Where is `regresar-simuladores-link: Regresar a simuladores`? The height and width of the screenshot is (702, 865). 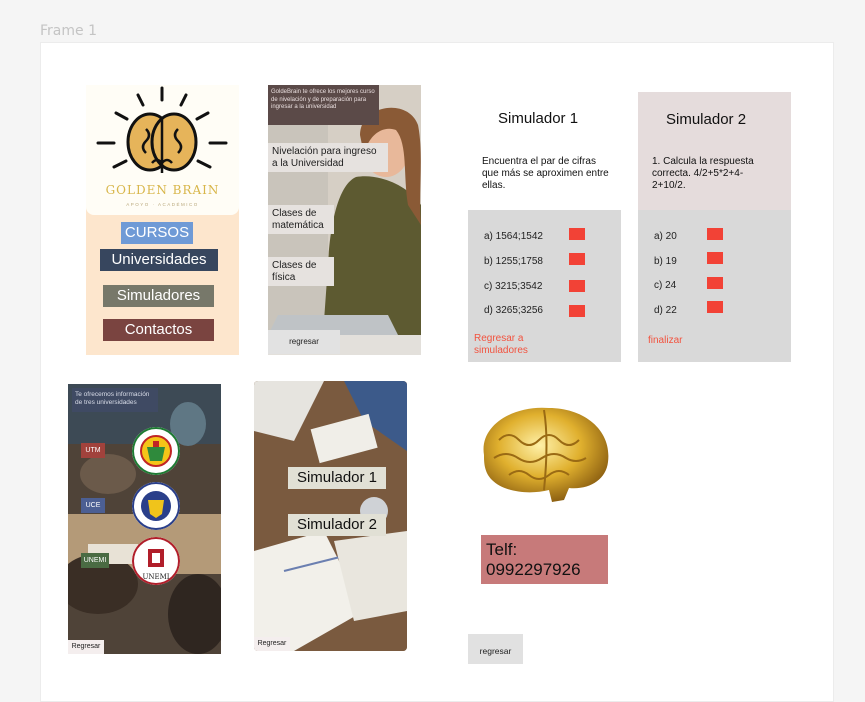 regresar-simuladores-link: Regresar a simuladores is located at coordinates (514, 345).